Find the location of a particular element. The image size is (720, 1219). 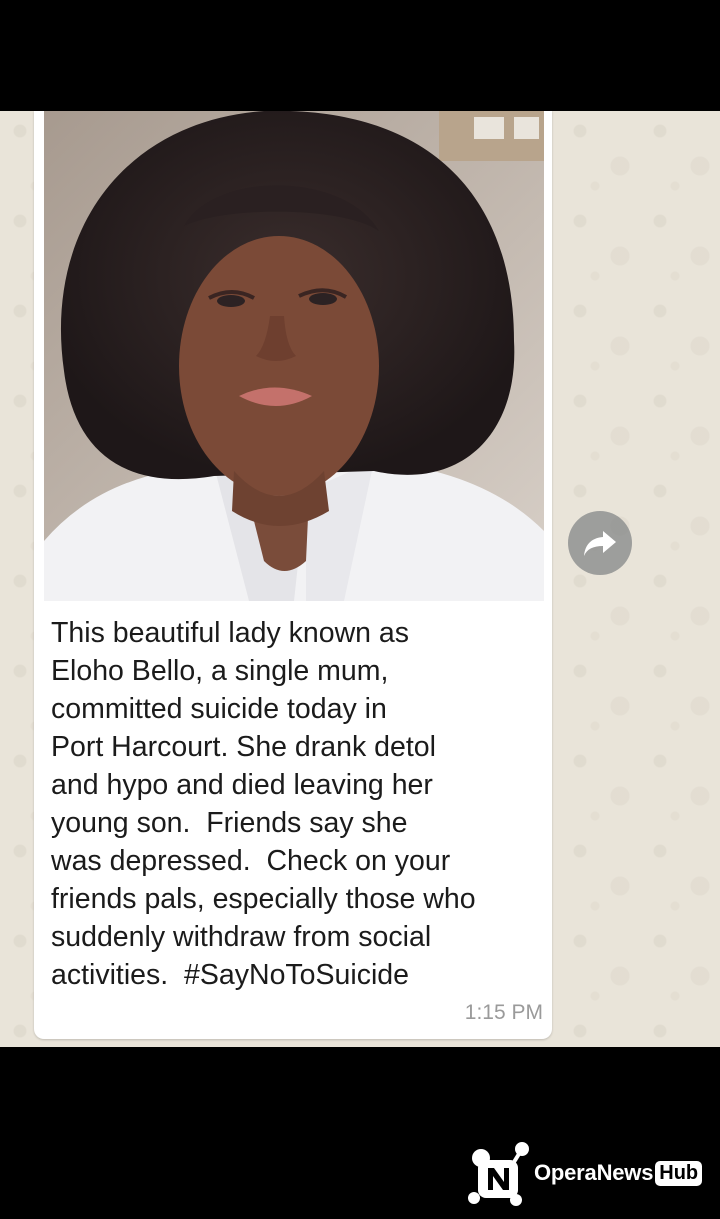

message-timestamp: 1:15 PM is located at coordinates (503, 1012).